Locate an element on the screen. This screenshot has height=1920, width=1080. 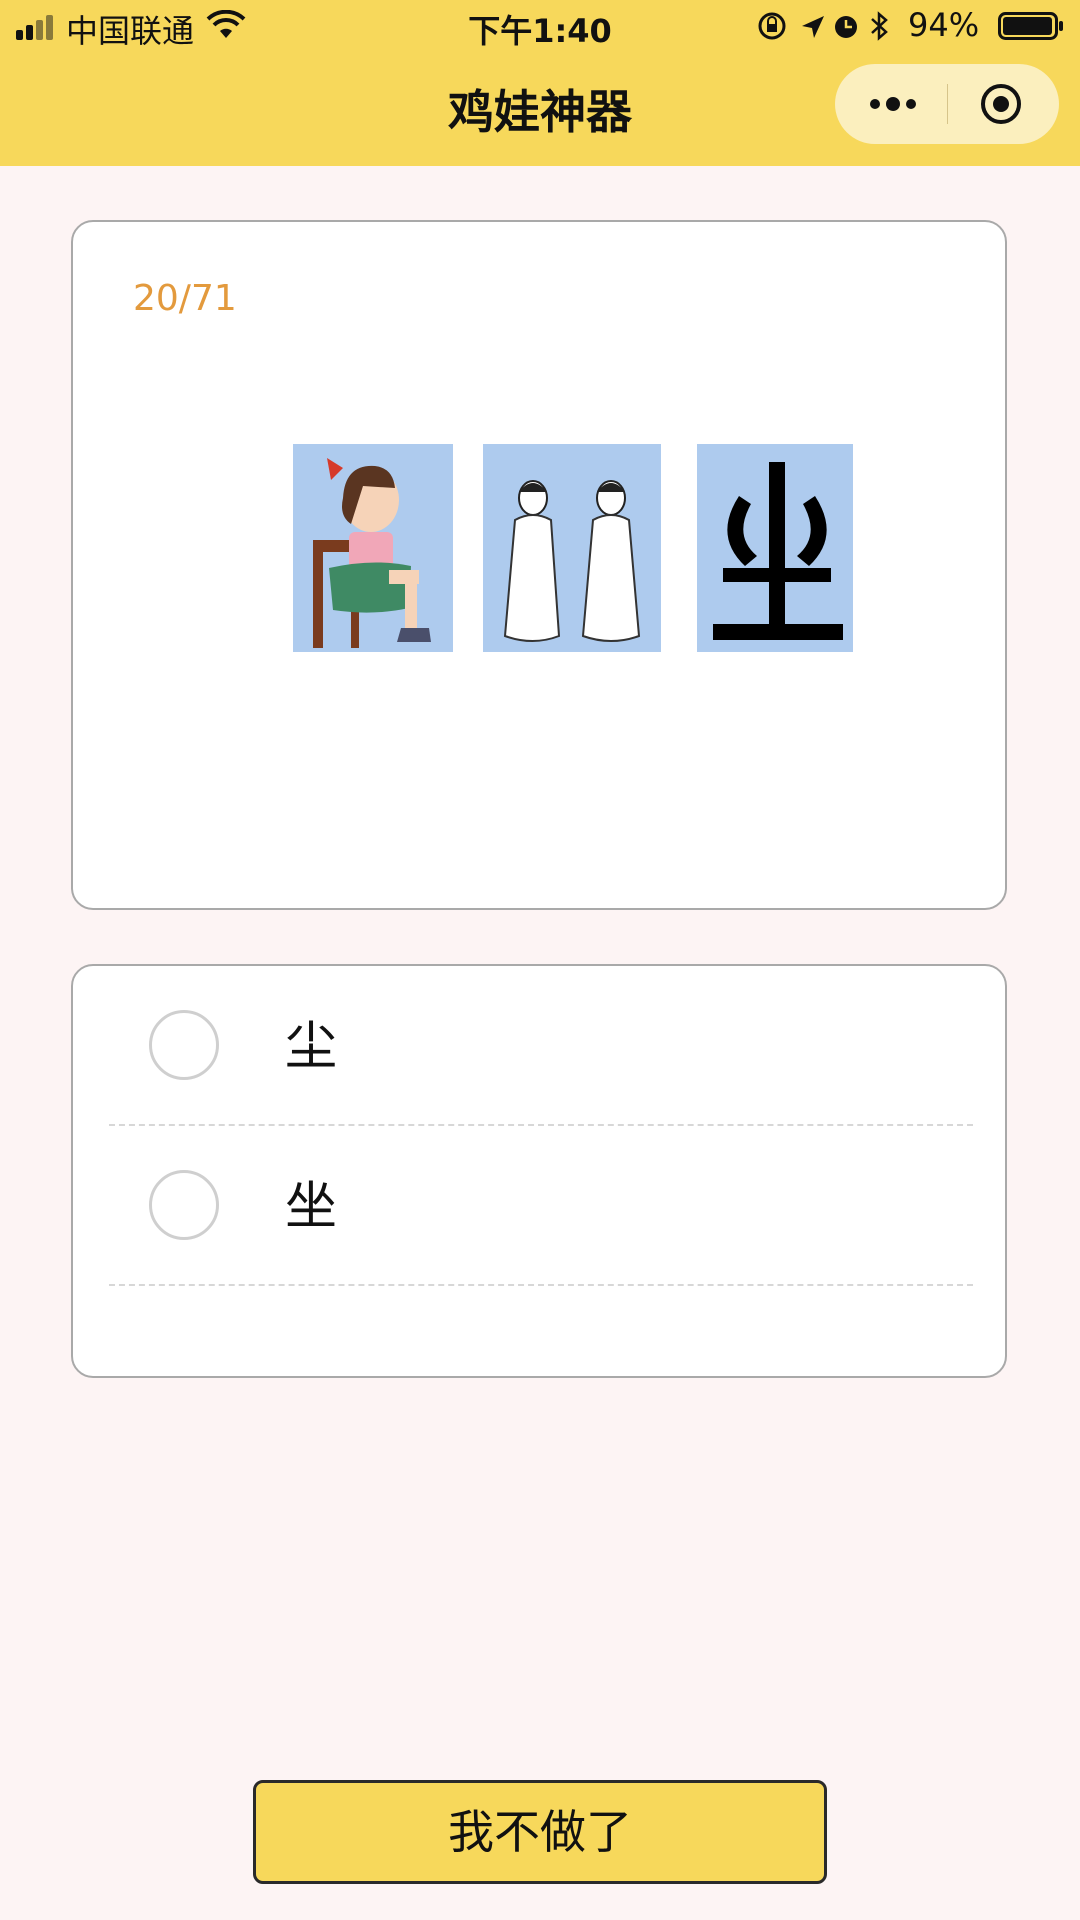
orientation-lock-icon is located at coordinates (772, 26).